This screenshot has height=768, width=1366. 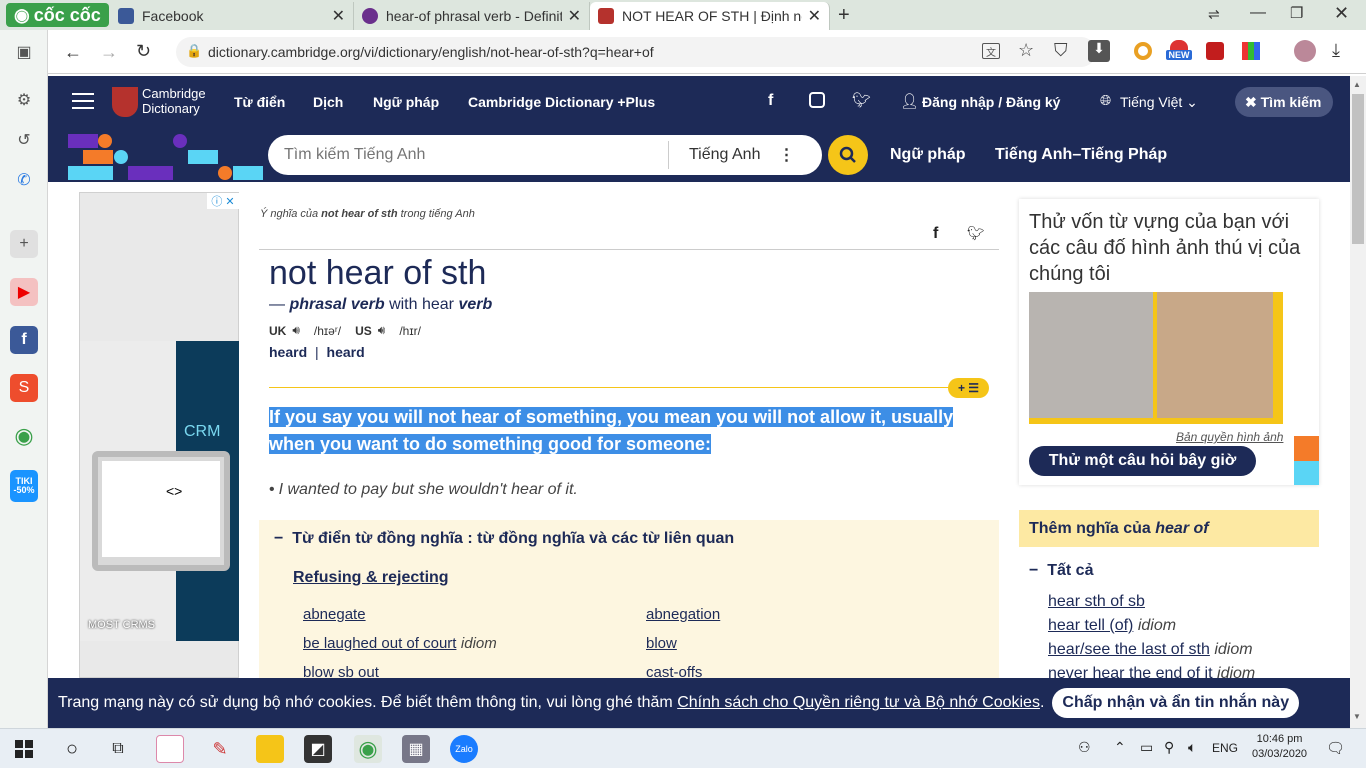 I want to click on nav2-grammar: Ngữ pháp, so click(x=928, y=155).